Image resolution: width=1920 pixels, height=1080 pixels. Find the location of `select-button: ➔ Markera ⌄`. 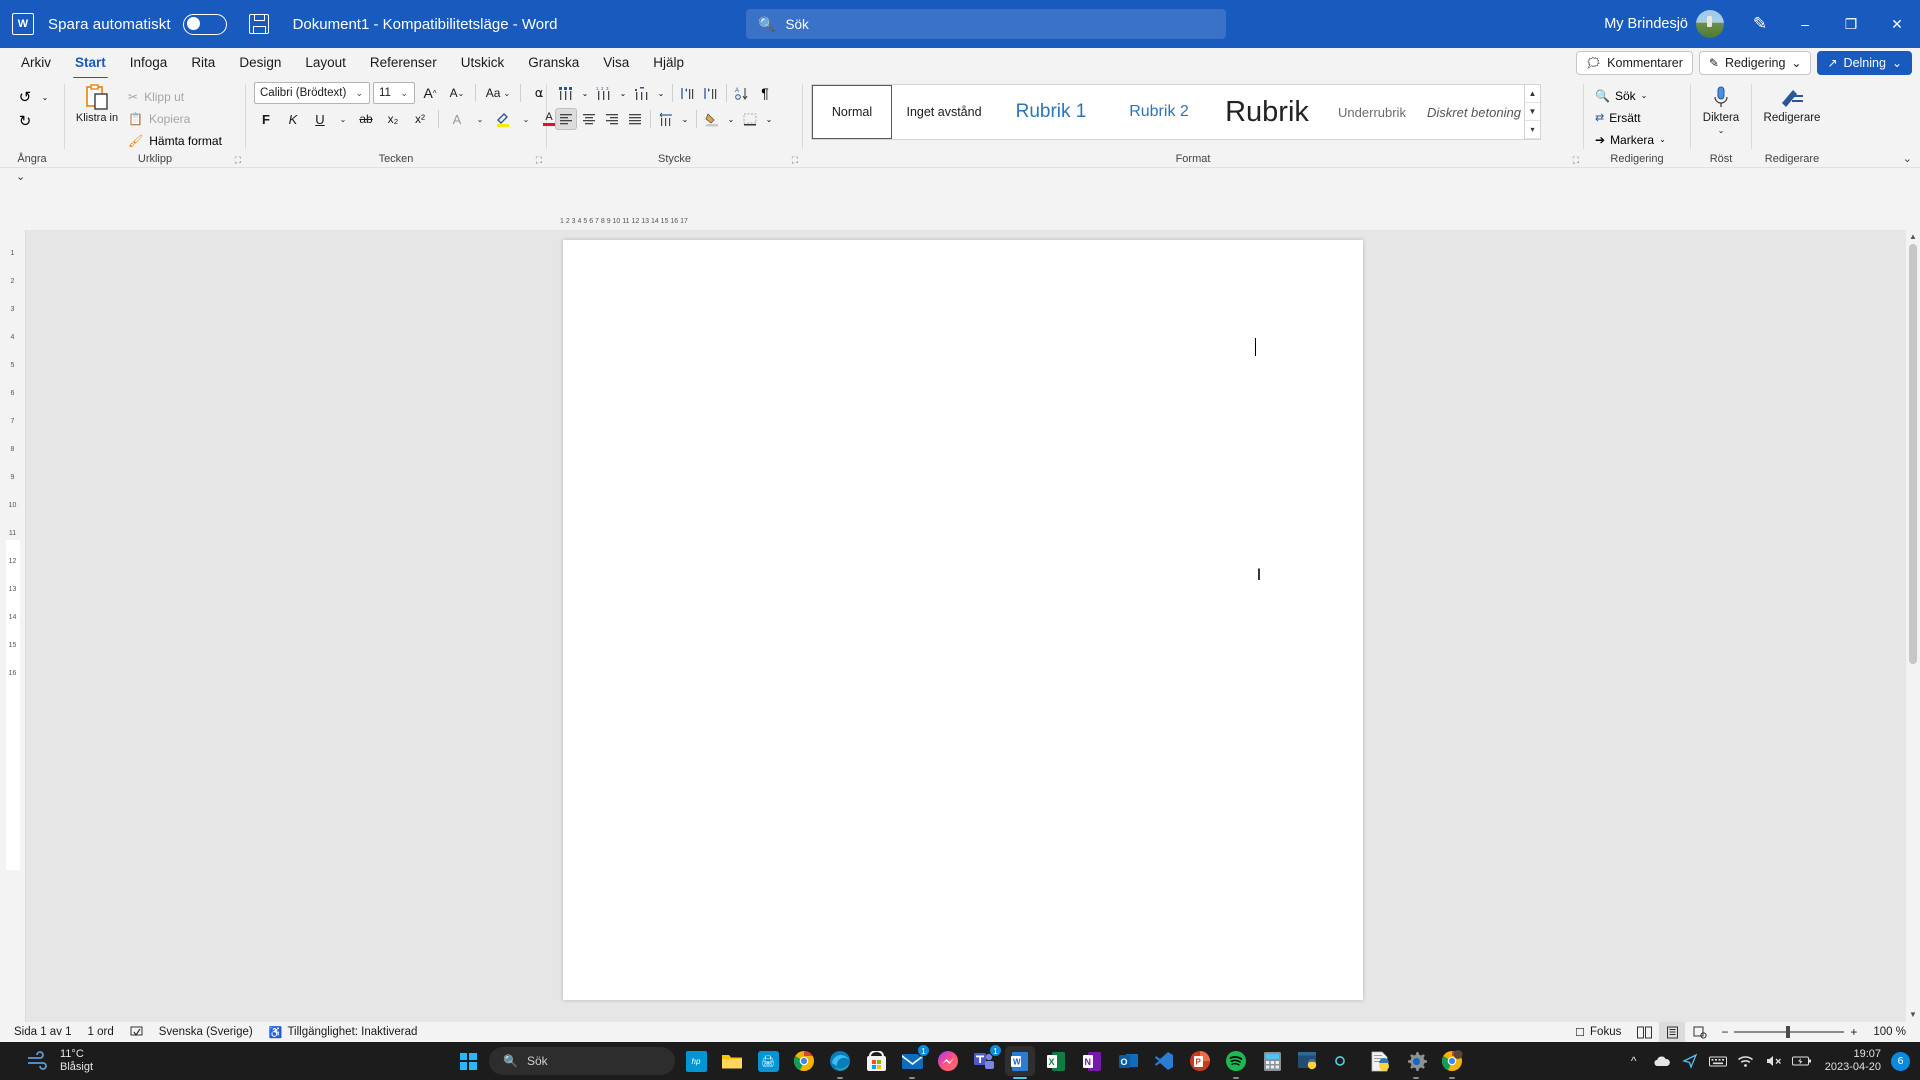

select-button: ➔ Markera ⌄ is located at coordinates (1630, 139).